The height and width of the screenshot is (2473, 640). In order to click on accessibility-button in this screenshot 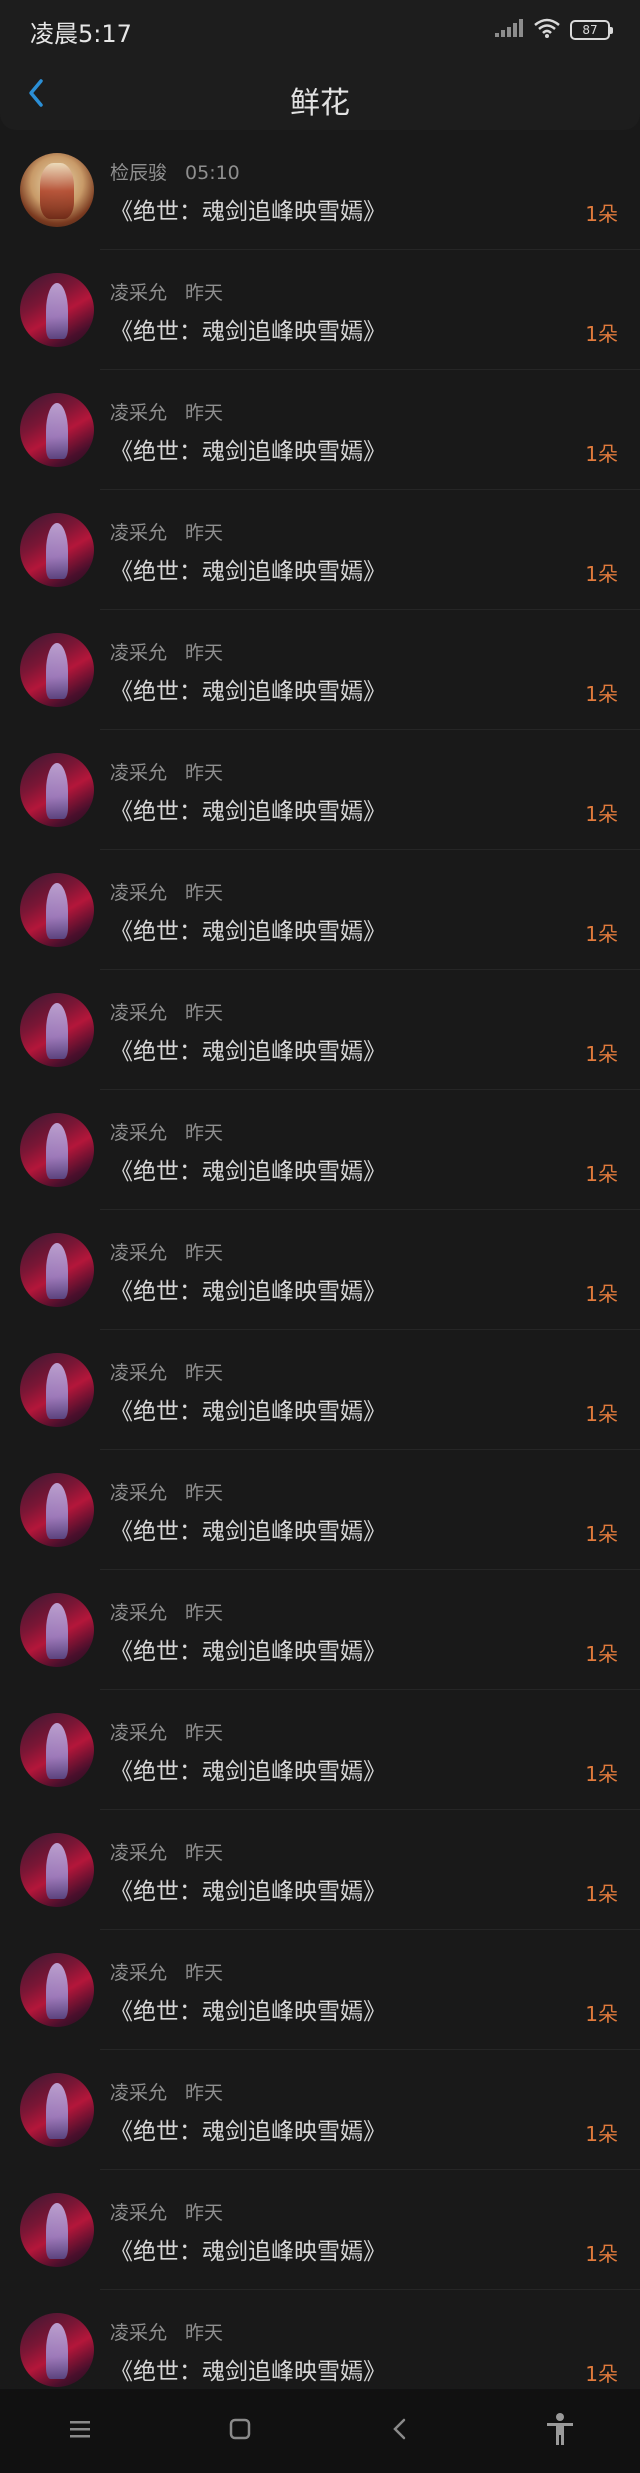, I will do `click(560, 2431)`.